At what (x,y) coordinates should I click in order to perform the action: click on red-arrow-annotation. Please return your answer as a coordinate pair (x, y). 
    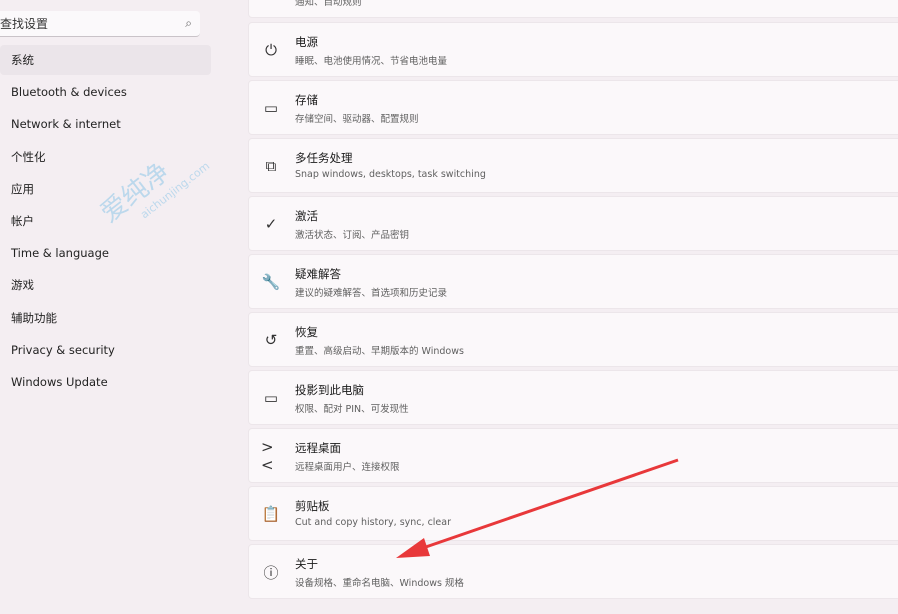
    Looking at the image, I should click on (537, 508).